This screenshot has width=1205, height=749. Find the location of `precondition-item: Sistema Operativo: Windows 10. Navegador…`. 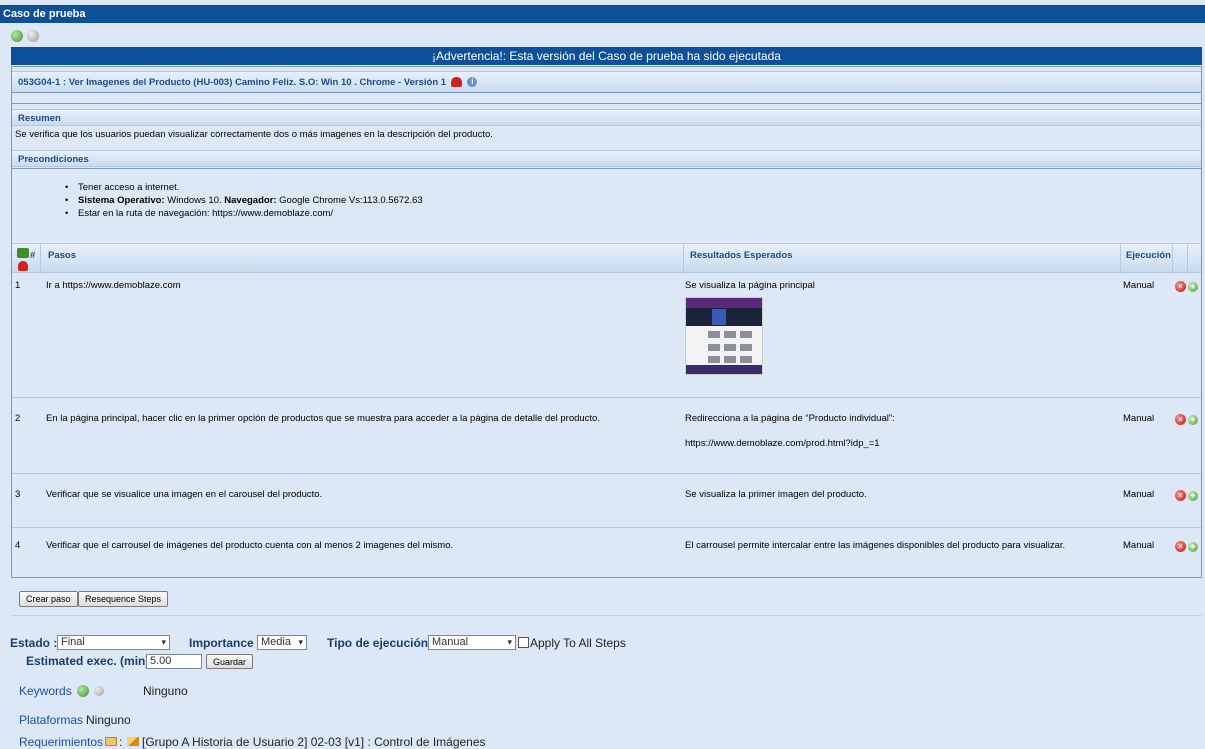

precondition-item: Sistema Operativo: Windows 10. Navegador… is located at coordinates (243, 200).